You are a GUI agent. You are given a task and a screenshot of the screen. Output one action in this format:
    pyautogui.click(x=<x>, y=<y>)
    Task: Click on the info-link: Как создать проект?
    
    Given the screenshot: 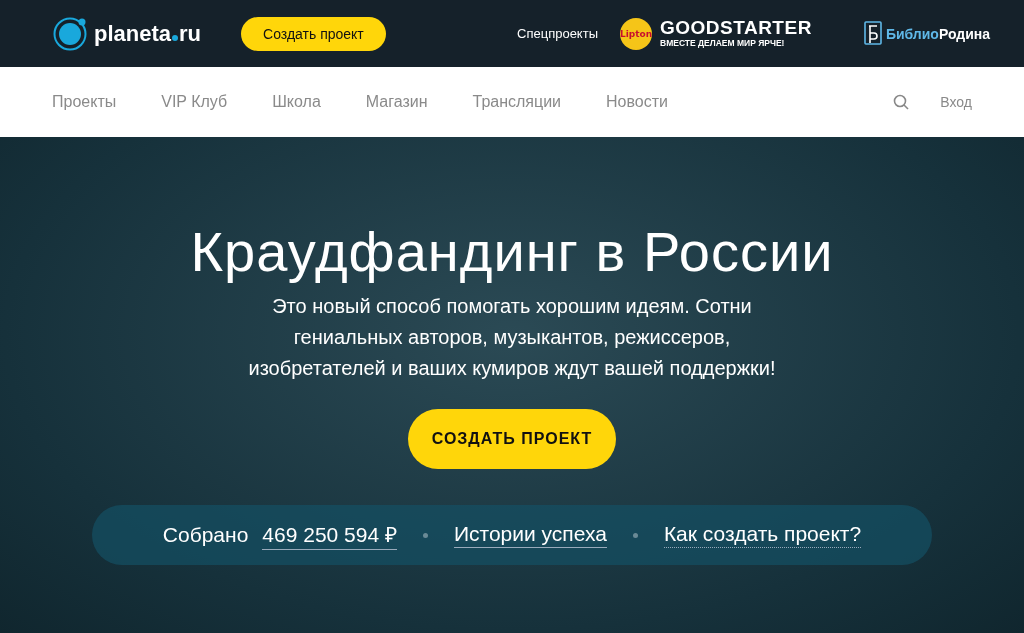 What is the action you would take?
    pyautogui.click(x=762, y=535)
    